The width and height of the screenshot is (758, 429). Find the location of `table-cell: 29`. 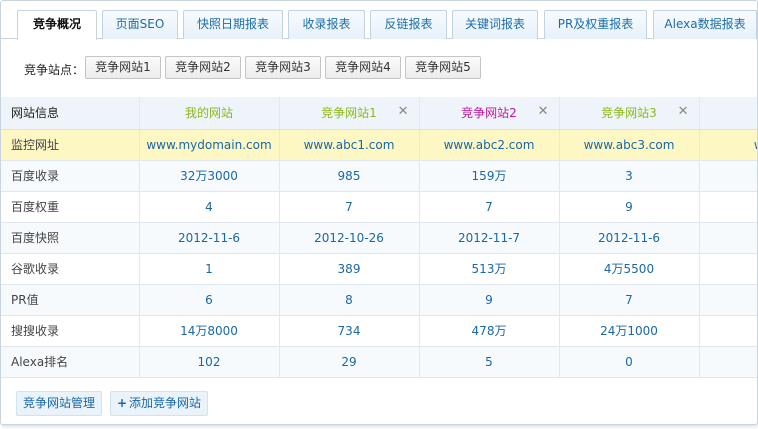

table-cell: 29 is located at coordinates (349, 361).